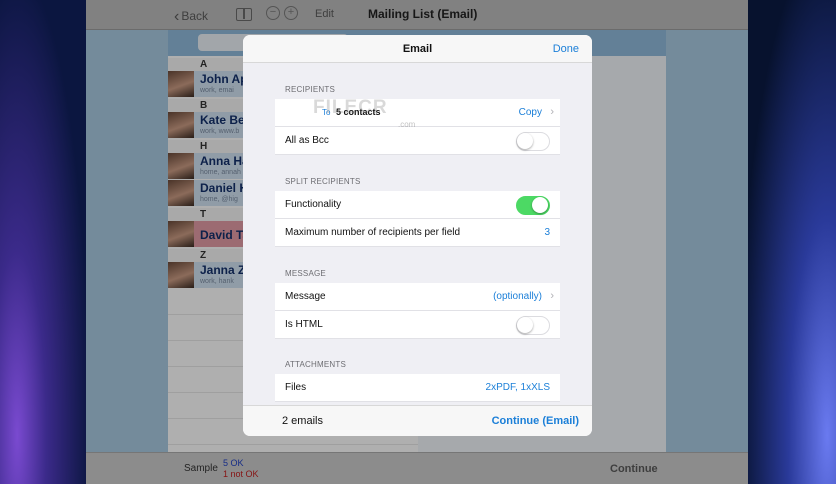 The height and width of the screenshot is (484, 836). What do you see at coordinates (517, 296) in the screenshot?
I see `message-value: (optionally)` at bounding box center [517, 296].